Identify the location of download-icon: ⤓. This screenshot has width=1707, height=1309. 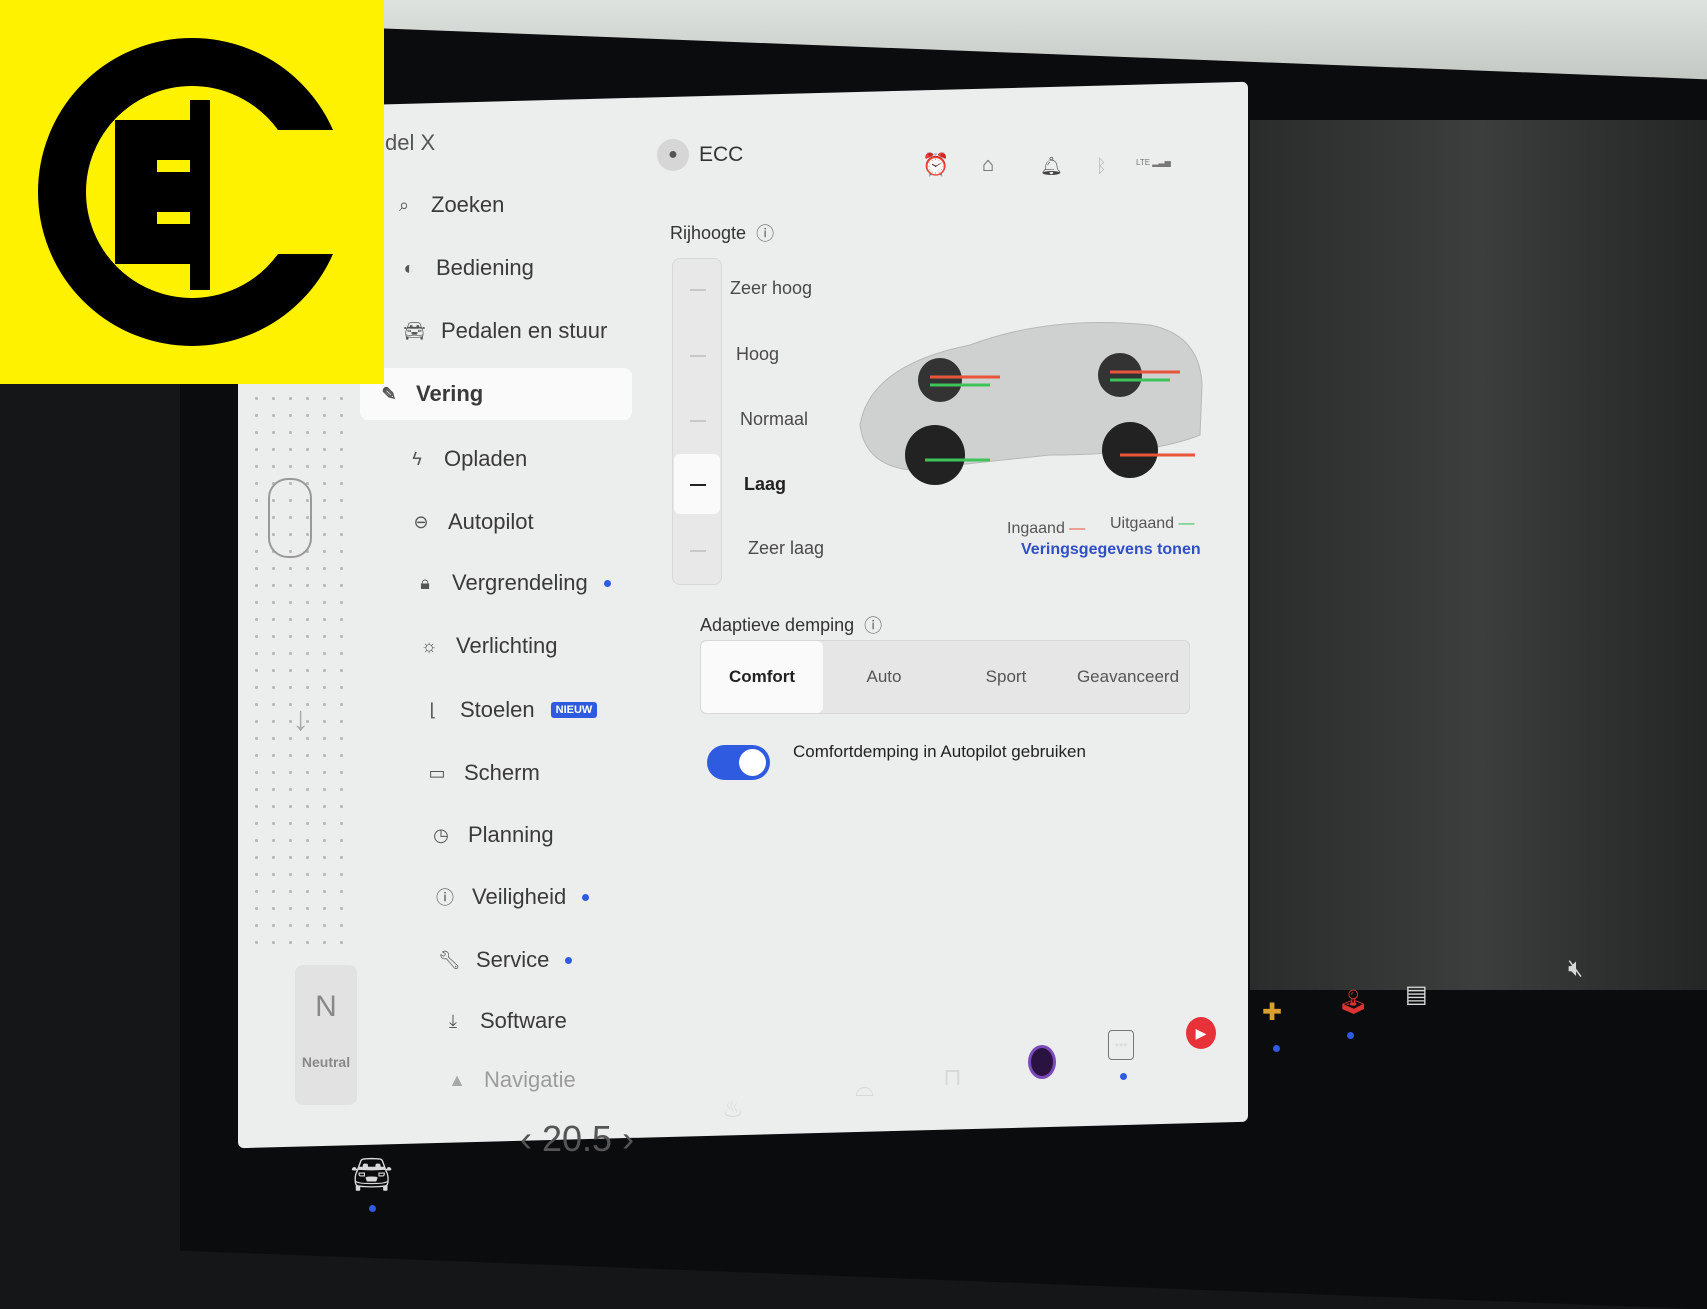
(453, 1020).